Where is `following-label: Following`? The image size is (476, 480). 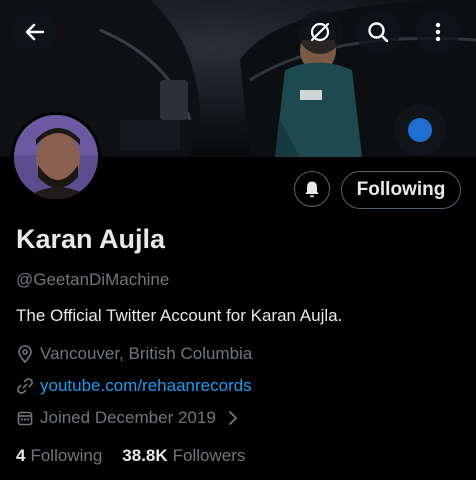
following-label: Following is located at coordinates (66, 455).